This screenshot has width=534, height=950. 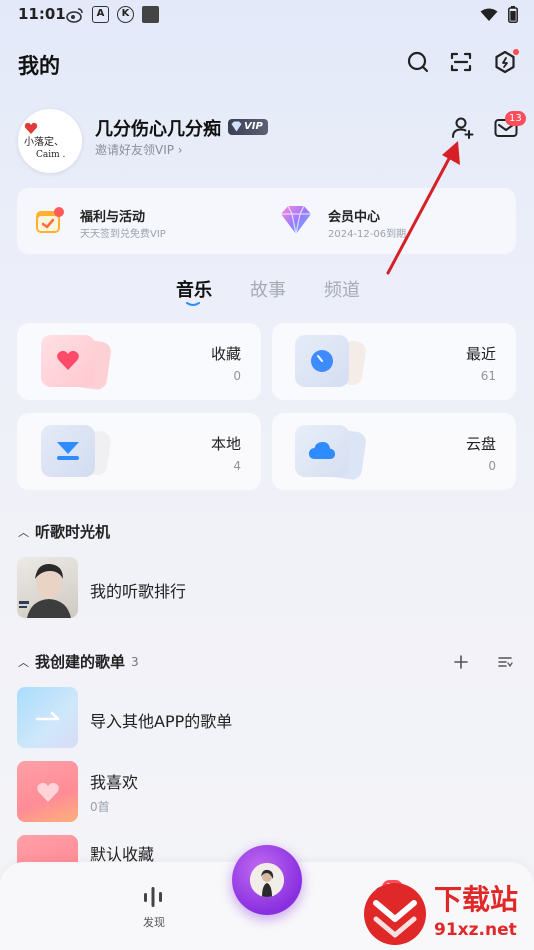 What do you see at coordinates (158, 128) in the screenshot?
I see `username: 几分伤心几分痴` at bounding box center [158, 128].